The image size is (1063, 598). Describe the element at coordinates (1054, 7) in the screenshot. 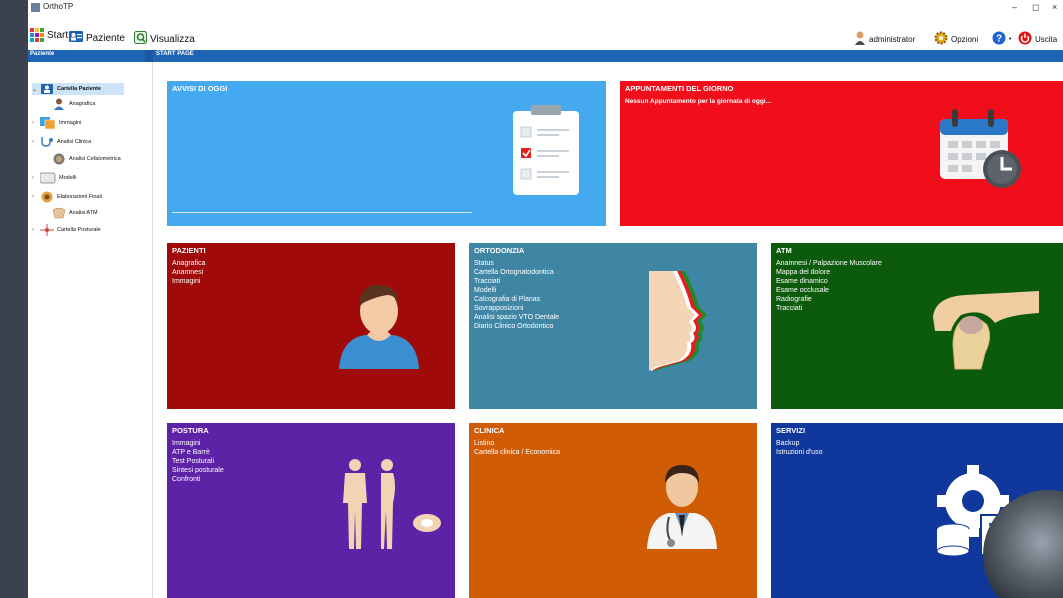

I see `close-icon: ×` at that location.